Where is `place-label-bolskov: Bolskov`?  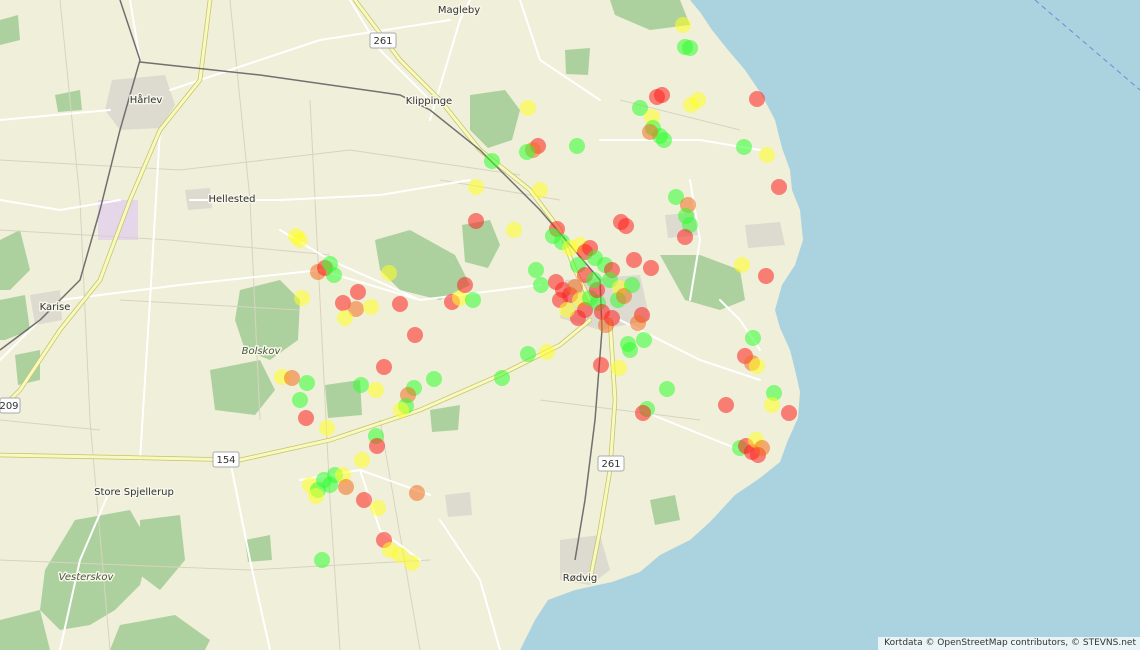
place-label-bolskov: Bolskov is located at coordinates (262, 351).